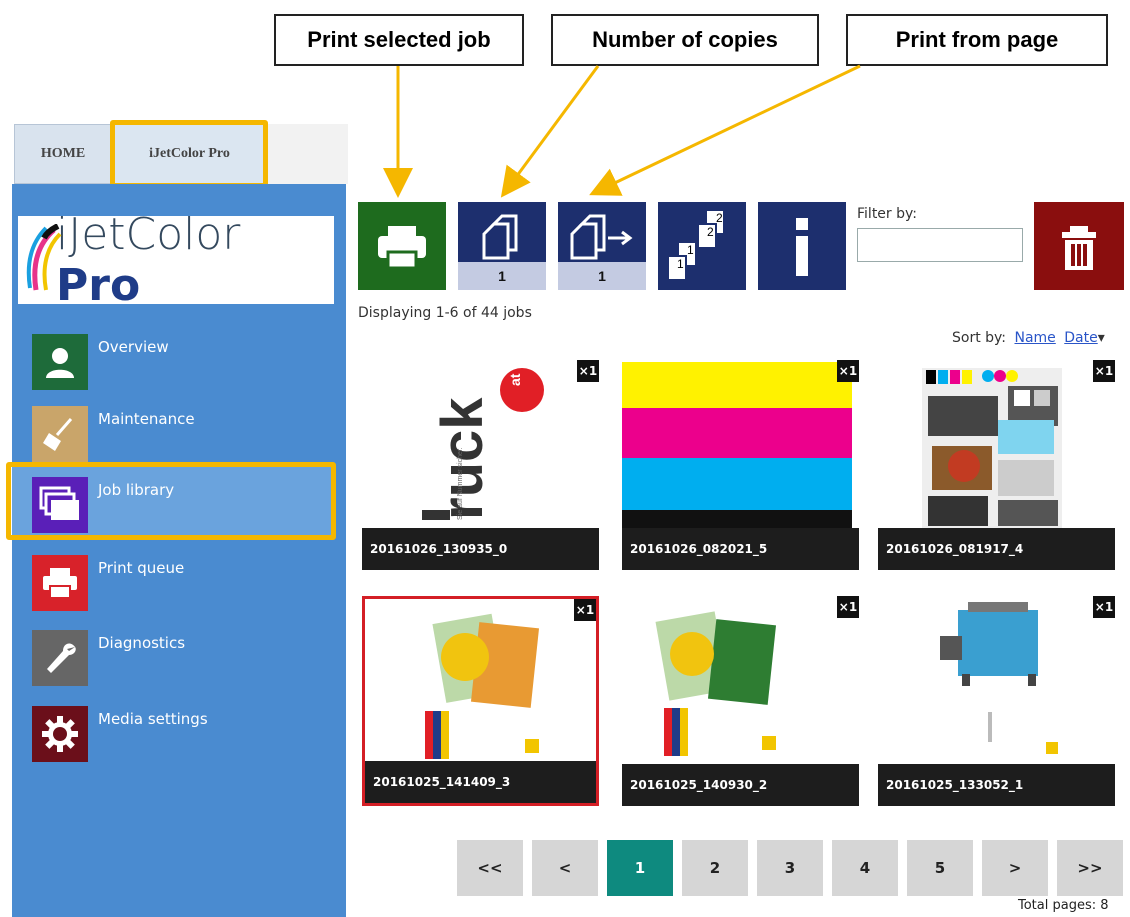 This screenshot has height=917, width=1130. I want to click on pagination-prev-button: <, so click(565, 868).